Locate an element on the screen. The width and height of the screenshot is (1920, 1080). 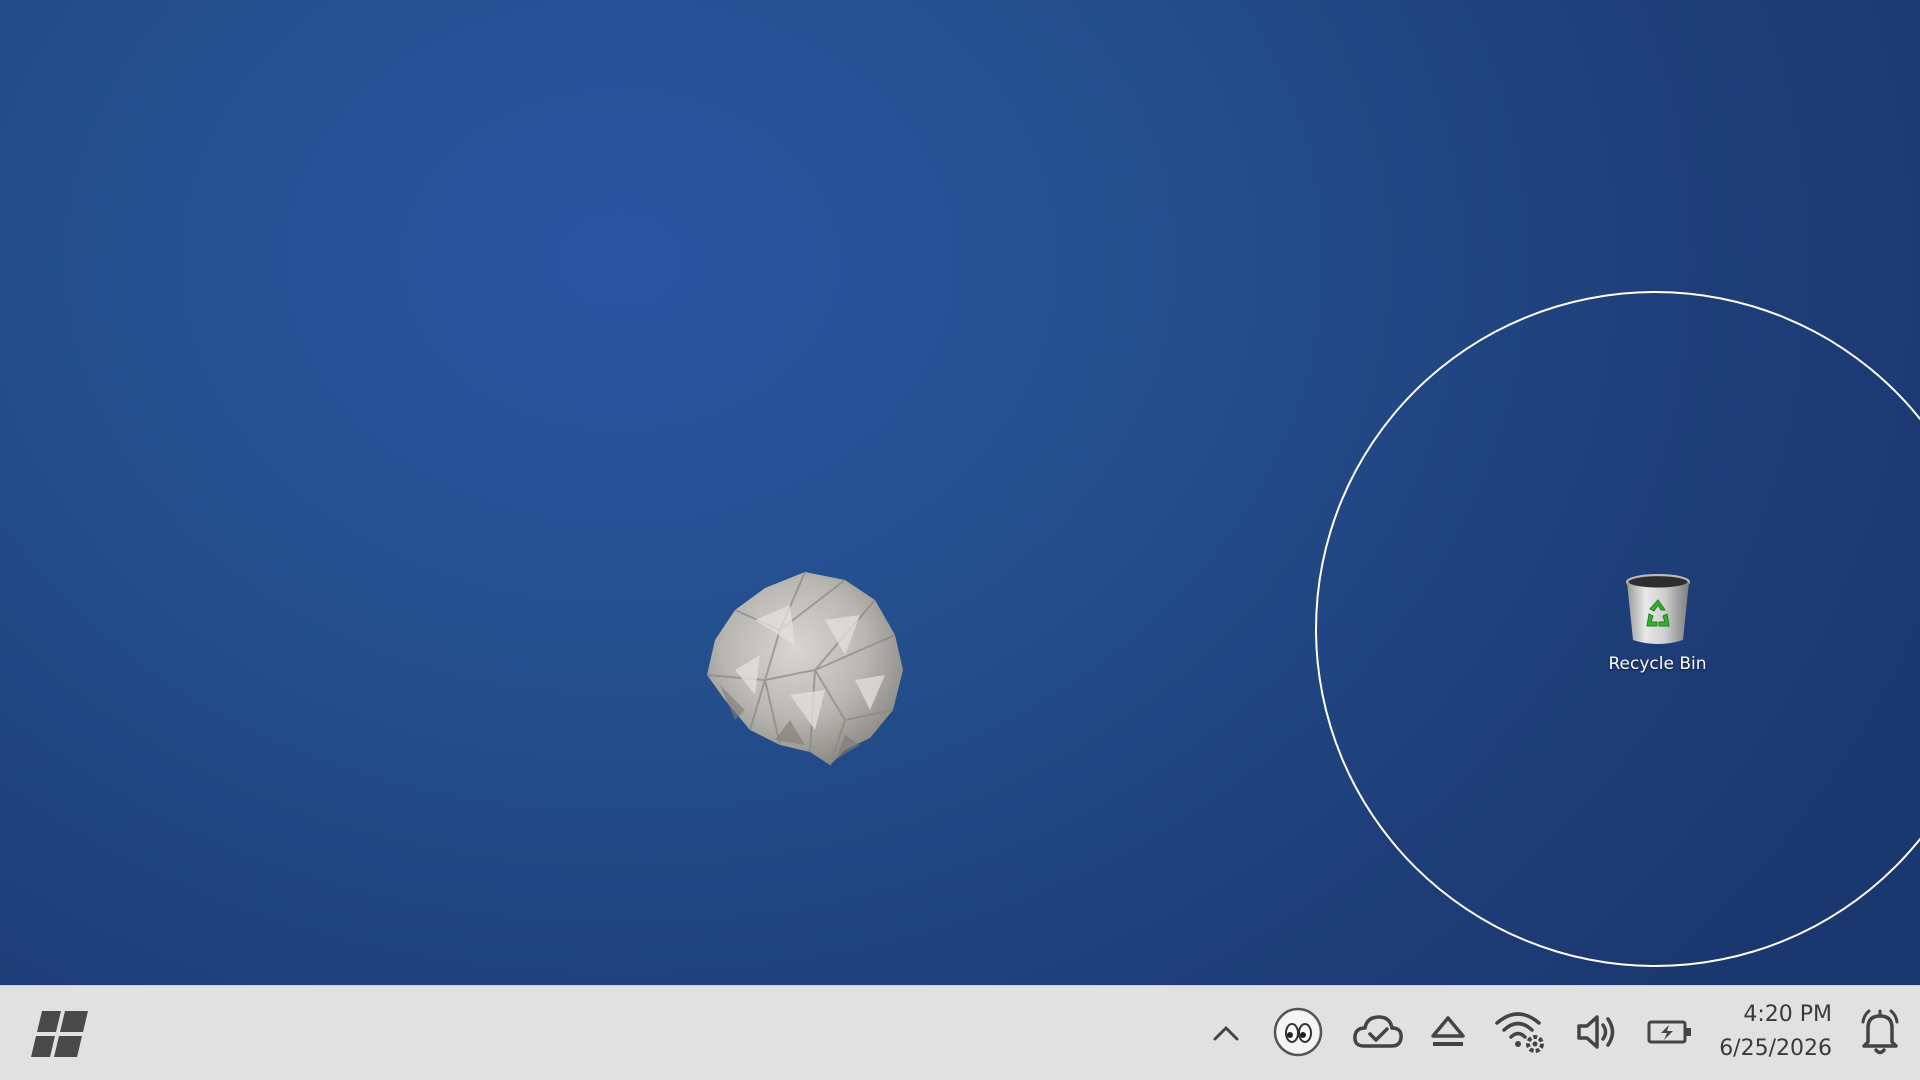
safely-remove-hardware-button is located at coordinates (1448, 1032).